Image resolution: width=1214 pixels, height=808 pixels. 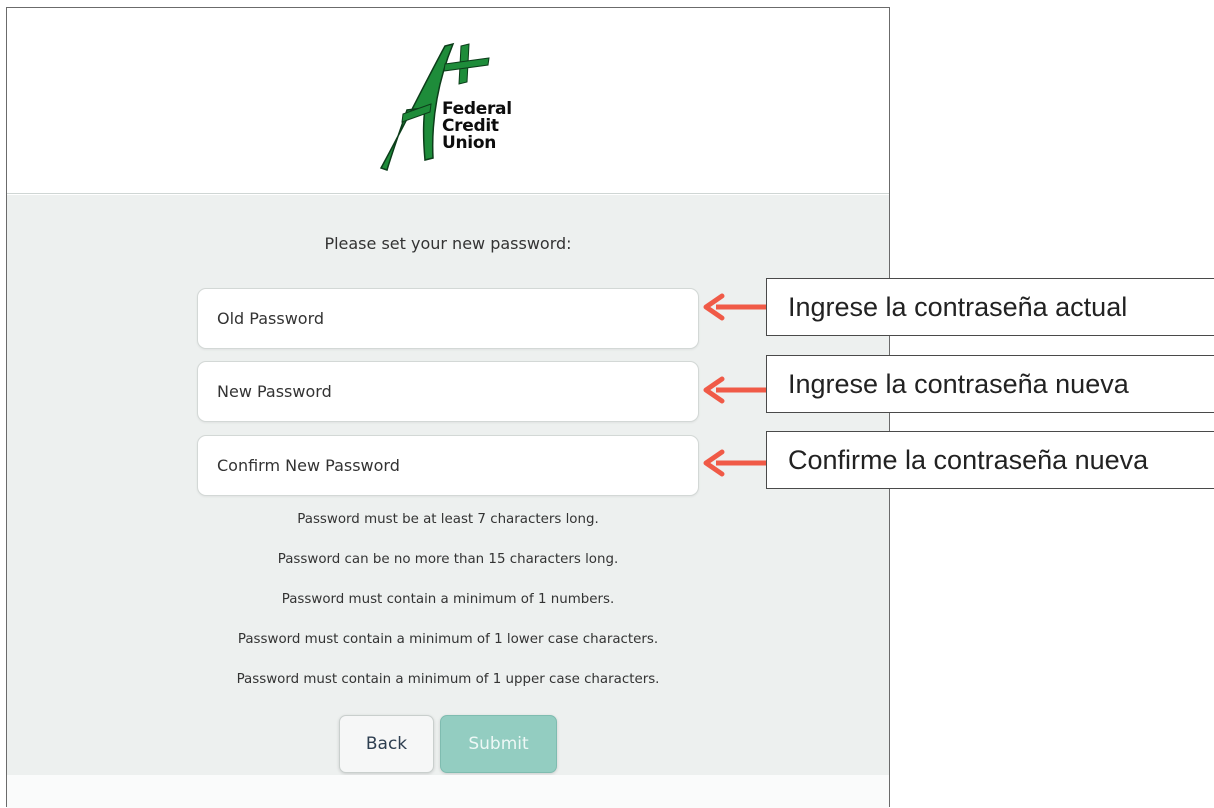 I want to click on submit-button: Submit, so click(x=498, y=744).